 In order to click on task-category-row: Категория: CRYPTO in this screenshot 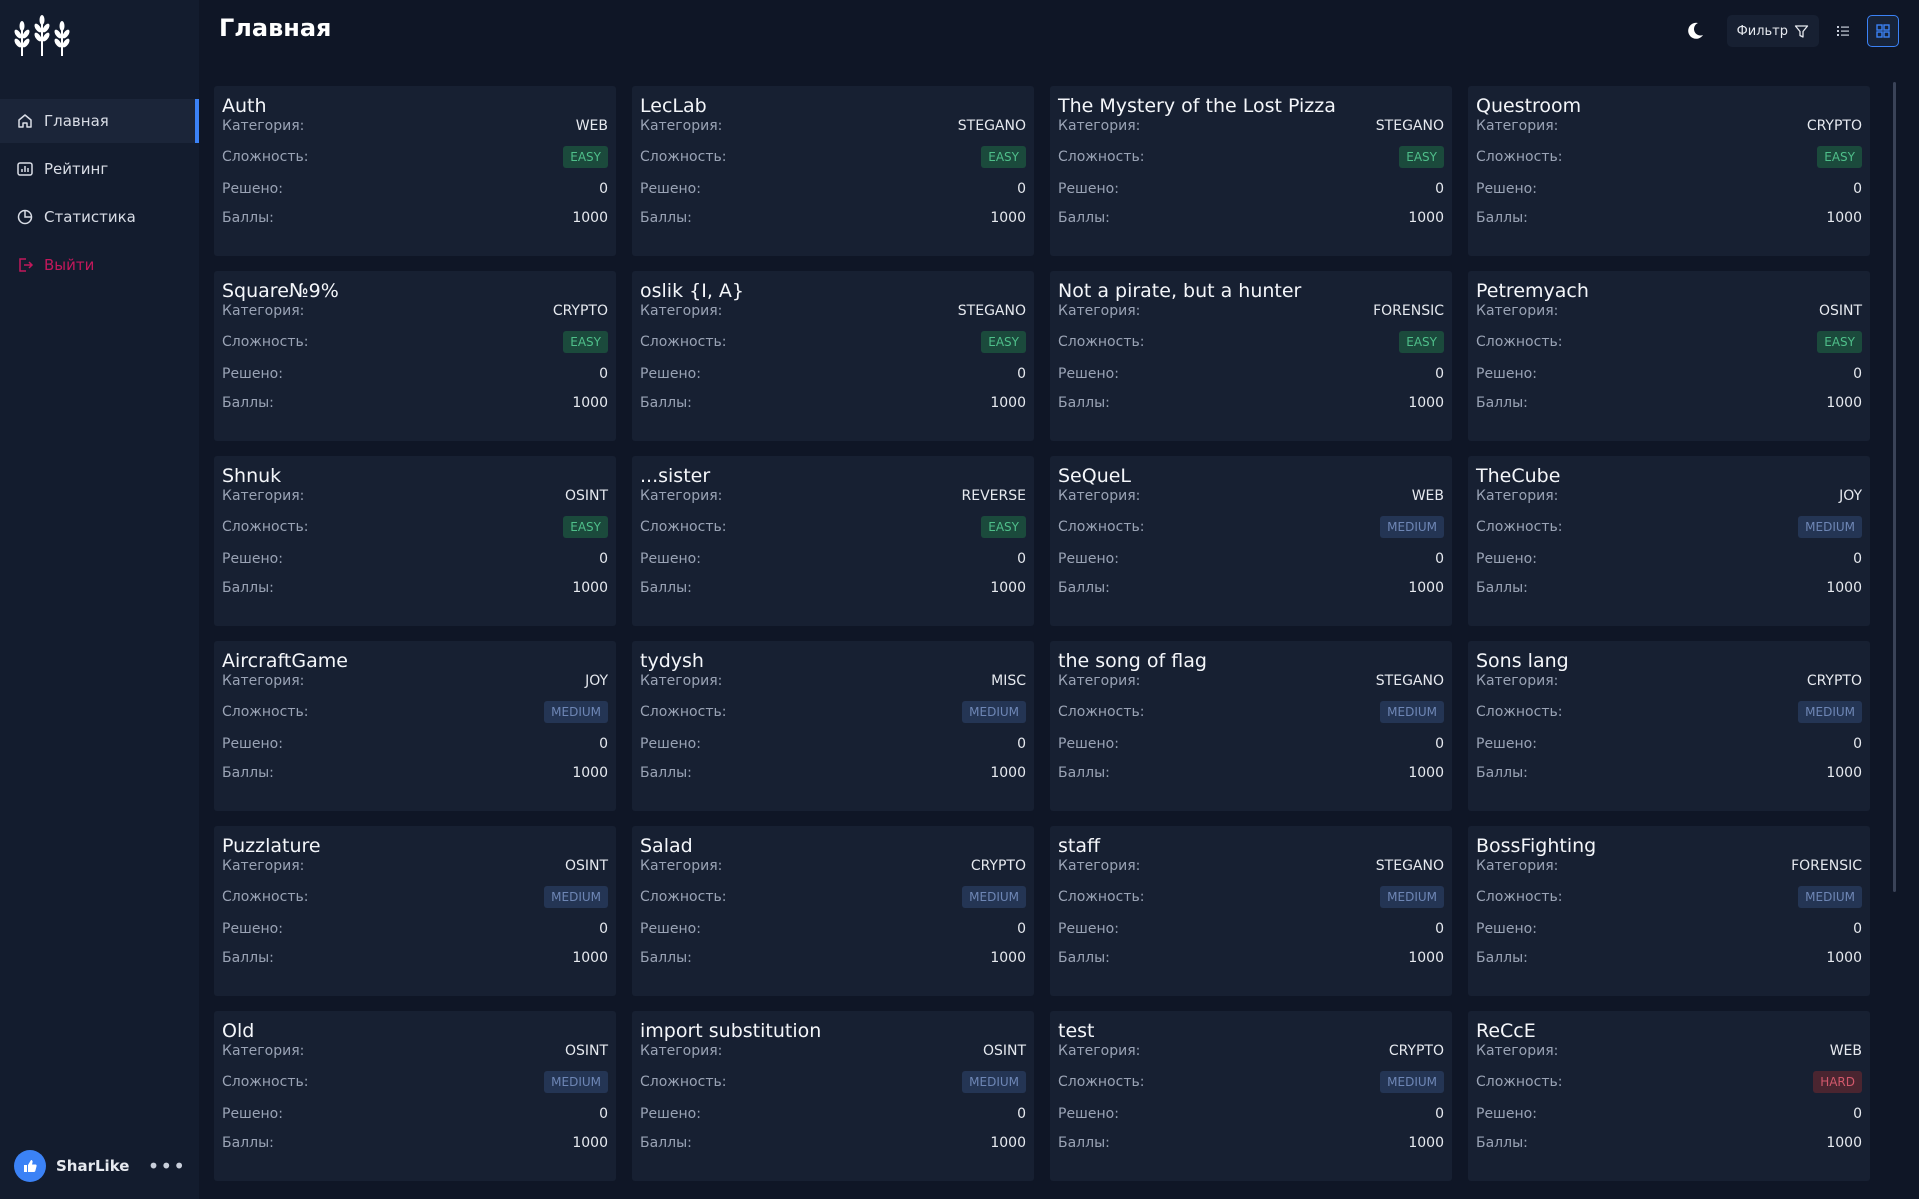, I will do `click(1669, 126)`.